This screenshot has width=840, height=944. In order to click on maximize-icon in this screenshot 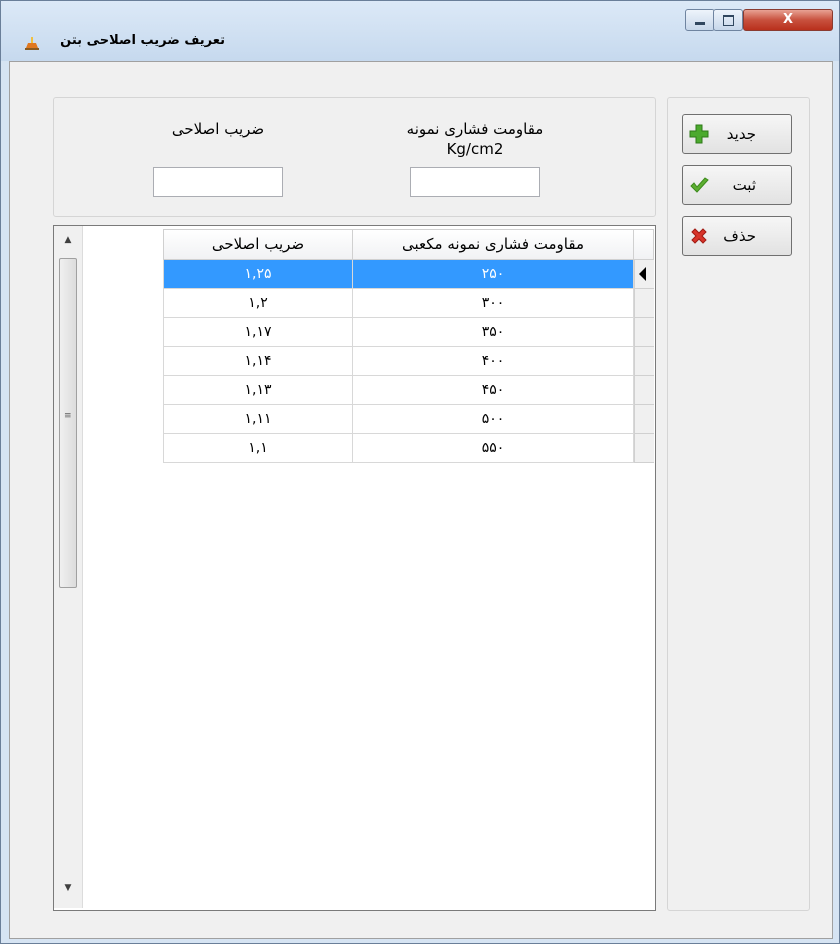, I will do `click(728, 20)`.